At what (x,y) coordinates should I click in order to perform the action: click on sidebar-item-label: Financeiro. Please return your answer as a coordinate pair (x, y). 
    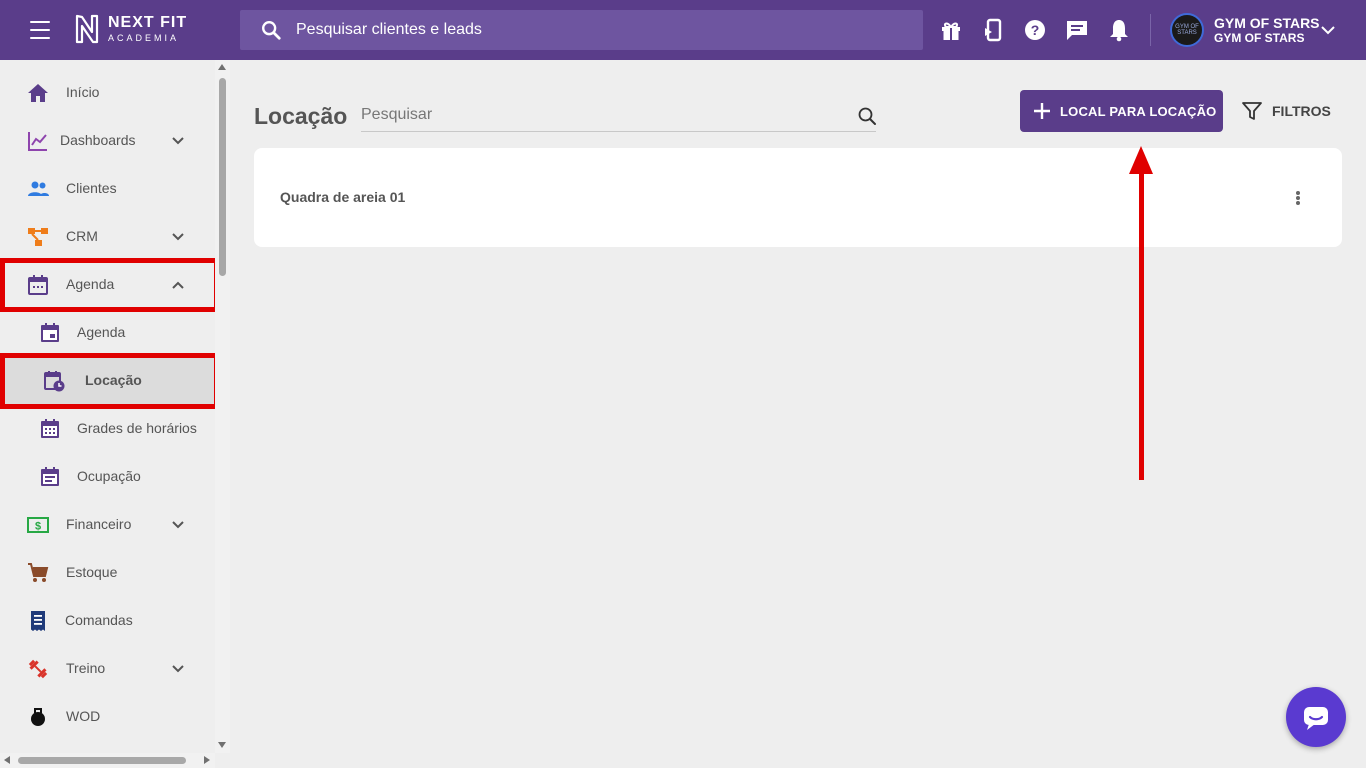
    Looking at the image, I should click on (99, 524).